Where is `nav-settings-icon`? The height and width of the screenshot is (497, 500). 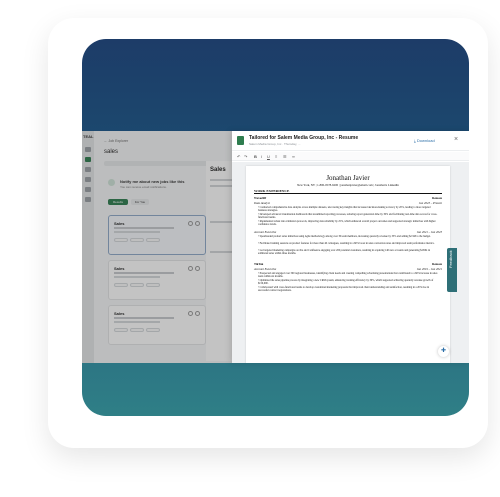 nav-settings-icon is located at coordinates (88, 199).